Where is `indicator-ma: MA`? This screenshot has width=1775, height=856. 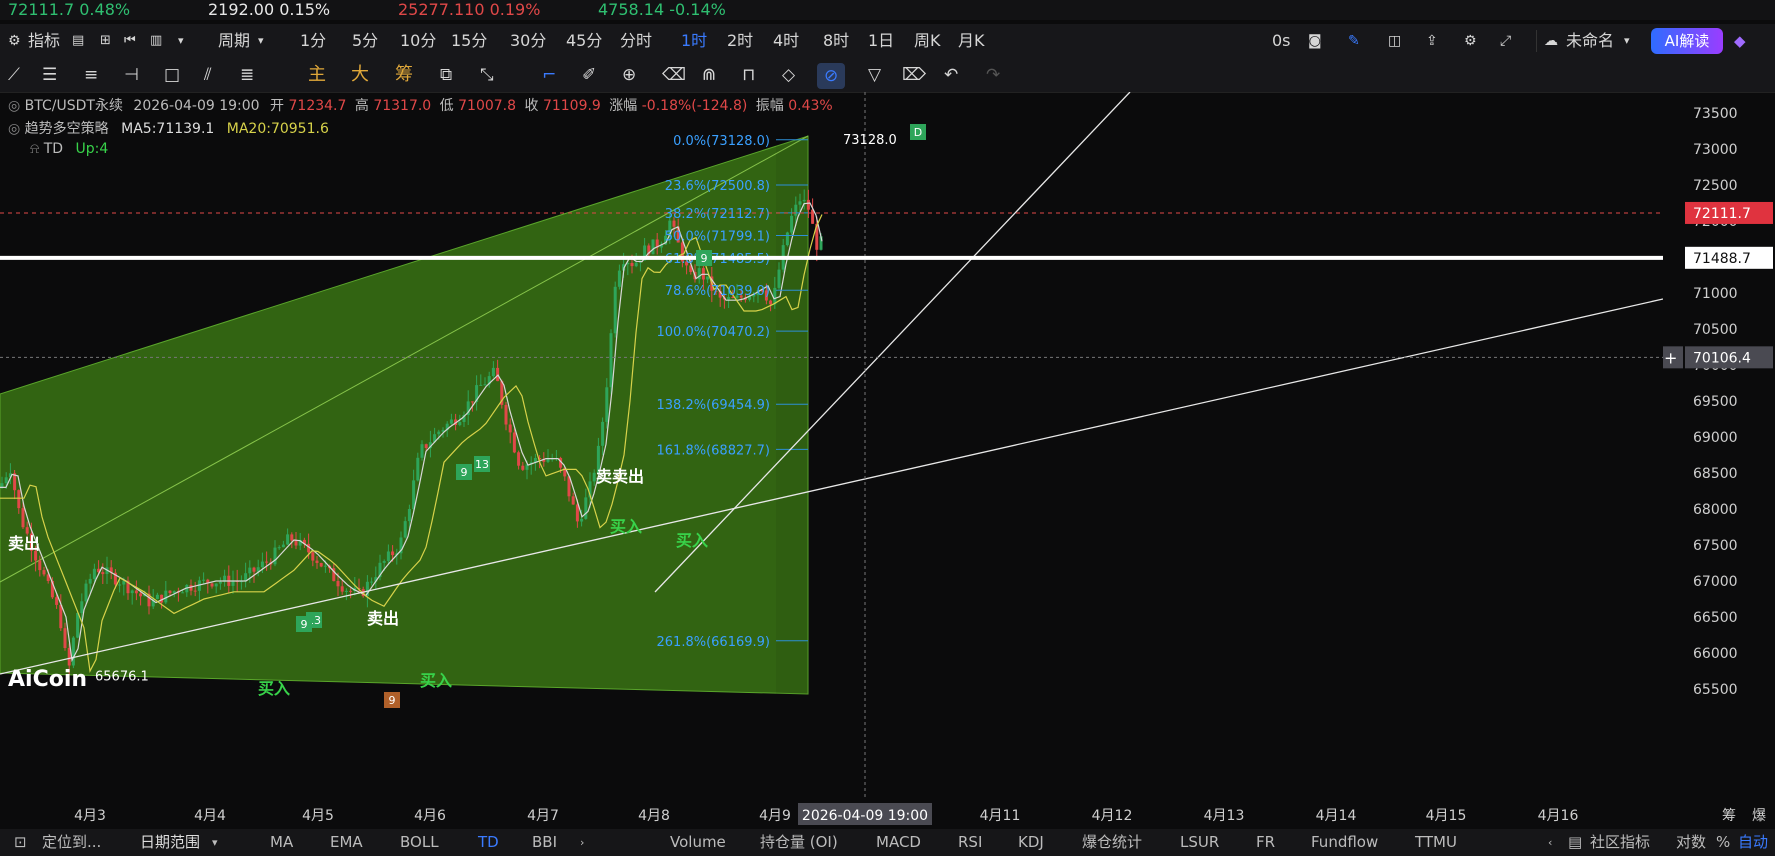 indicator-ma: MA is located at coordinates (281, 842).